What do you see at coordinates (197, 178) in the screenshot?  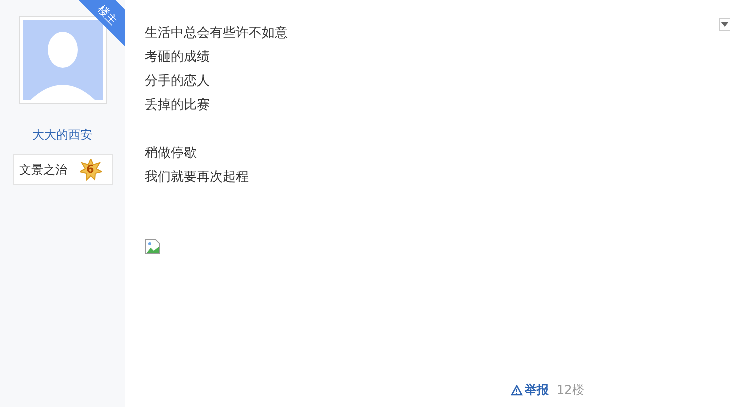 I see `text-line: 我们就要再次起程` at bounding box center [197, 178].